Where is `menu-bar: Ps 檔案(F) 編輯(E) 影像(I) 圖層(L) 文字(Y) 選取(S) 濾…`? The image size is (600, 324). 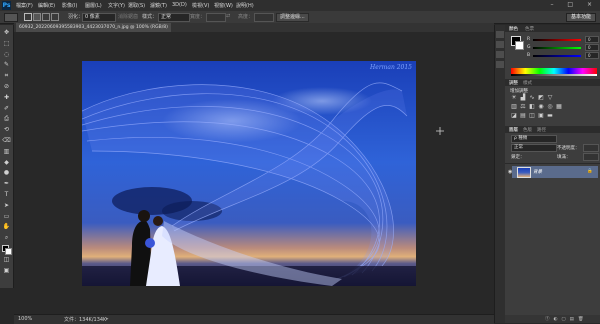 menu-bar: Ps 檔案(F) 編輯(E) 影像(I) 圖層(L) 文字(Y) 選取(S) 濾… is located at coordinates (300, 5).